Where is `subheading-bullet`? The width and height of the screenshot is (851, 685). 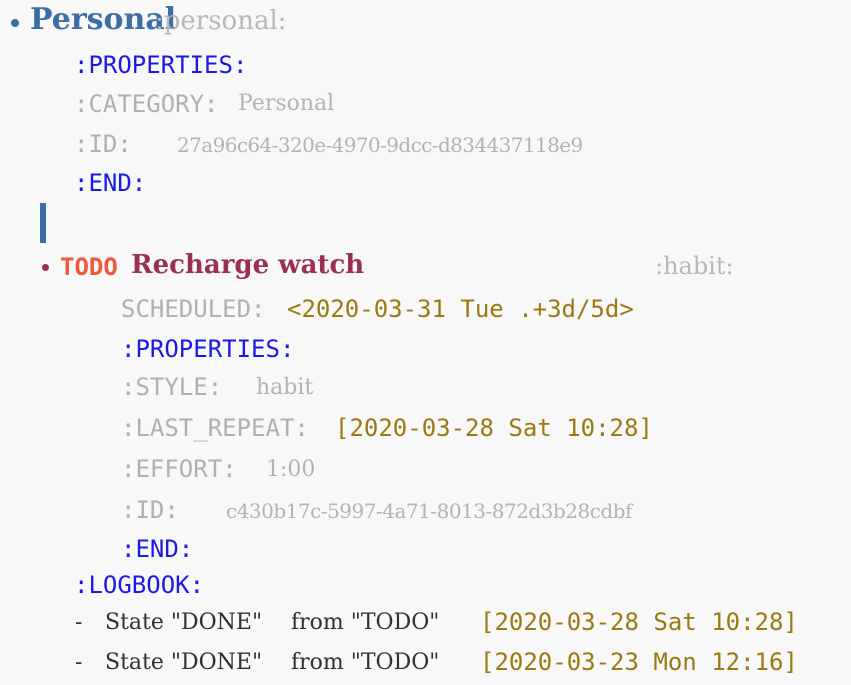
subheading-bullet is located at coordinates (45, 267).